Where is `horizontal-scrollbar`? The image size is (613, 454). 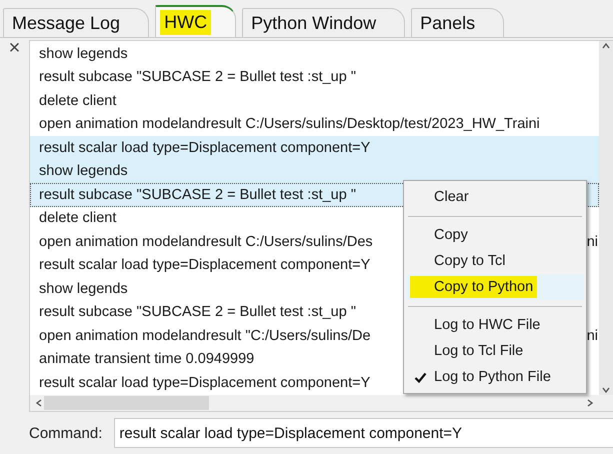
horizontal-scrollbar is located at coordinates (314, 403).